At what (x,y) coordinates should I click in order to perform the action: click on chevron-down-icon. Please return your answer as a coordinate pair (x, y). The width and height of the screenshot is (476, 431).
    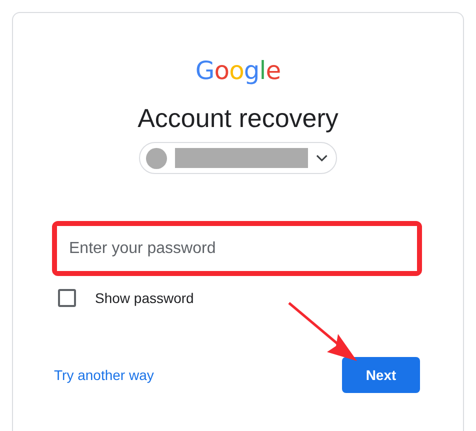
    Looking at the image, I should click on (322, 158).